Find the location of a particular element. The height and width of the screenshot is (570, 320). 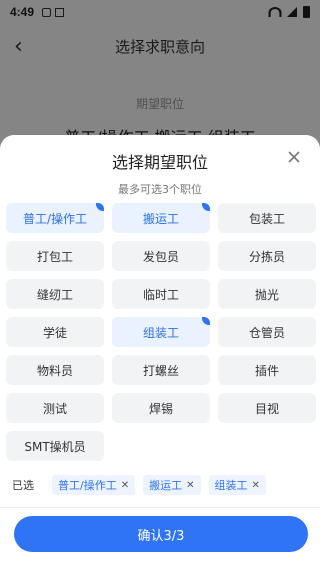

position-option-label: 测试 is located at coordinates (54, 408).